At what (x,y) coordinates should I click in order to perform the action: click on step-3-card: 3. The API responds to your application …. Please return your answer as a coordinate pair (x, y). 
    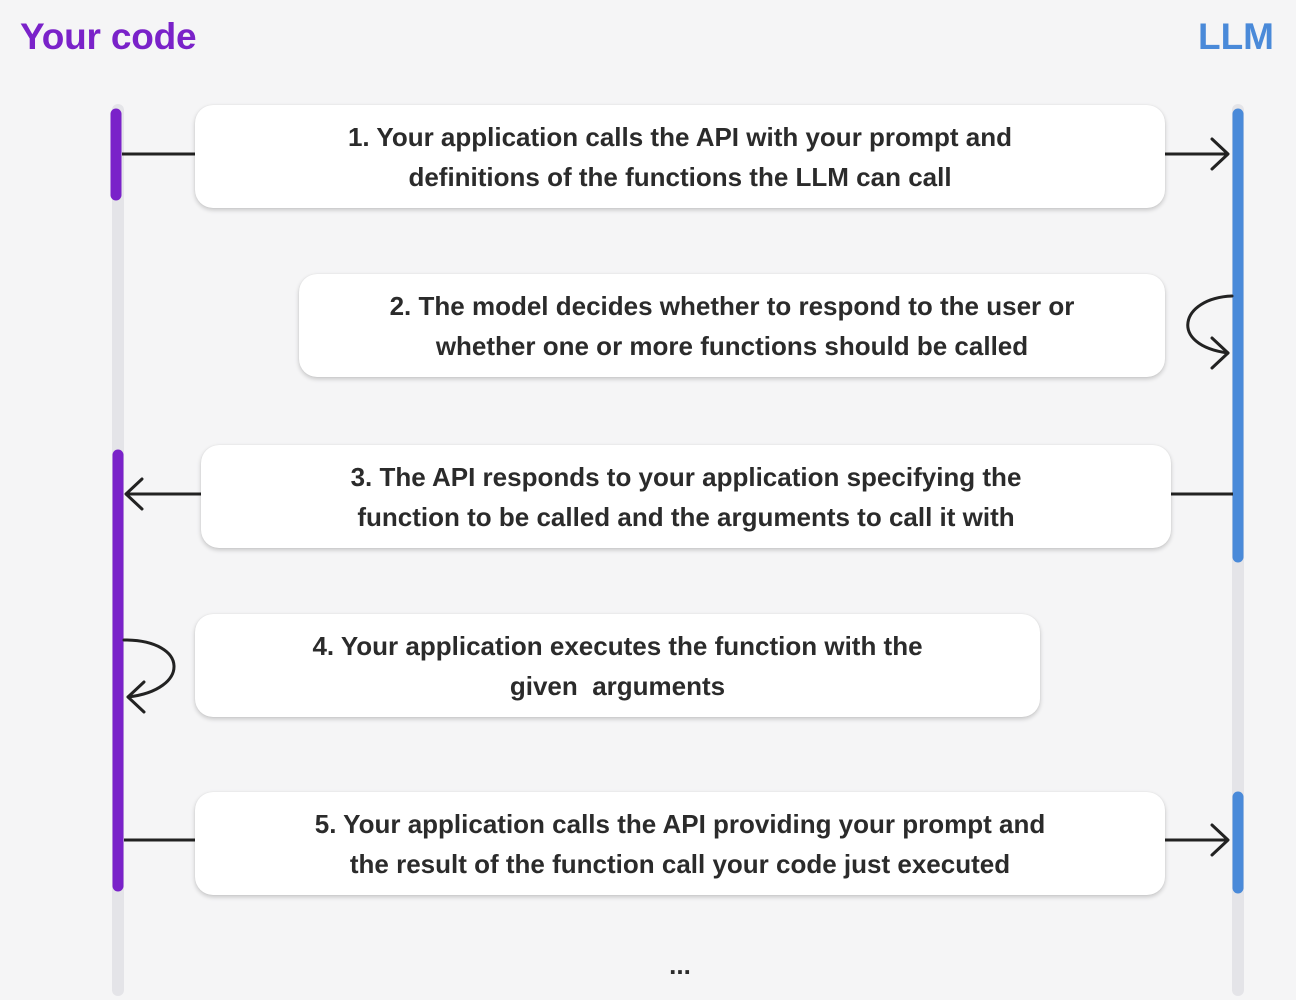
    Looking at the image, I should click on (686, 496).